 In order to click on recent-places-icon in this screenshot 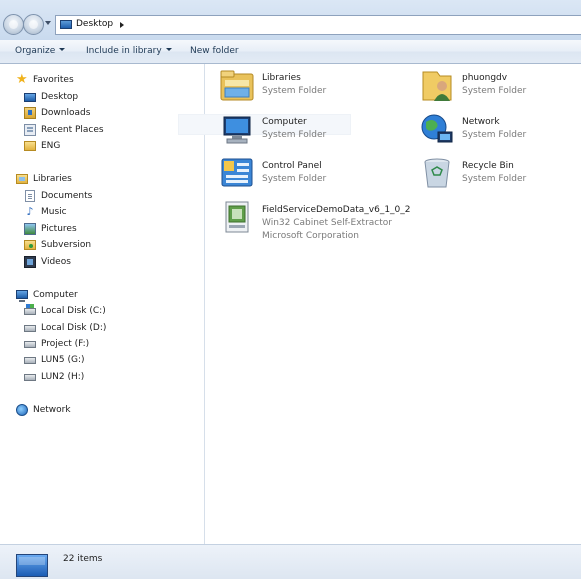, I will do `click(30, 130)`.